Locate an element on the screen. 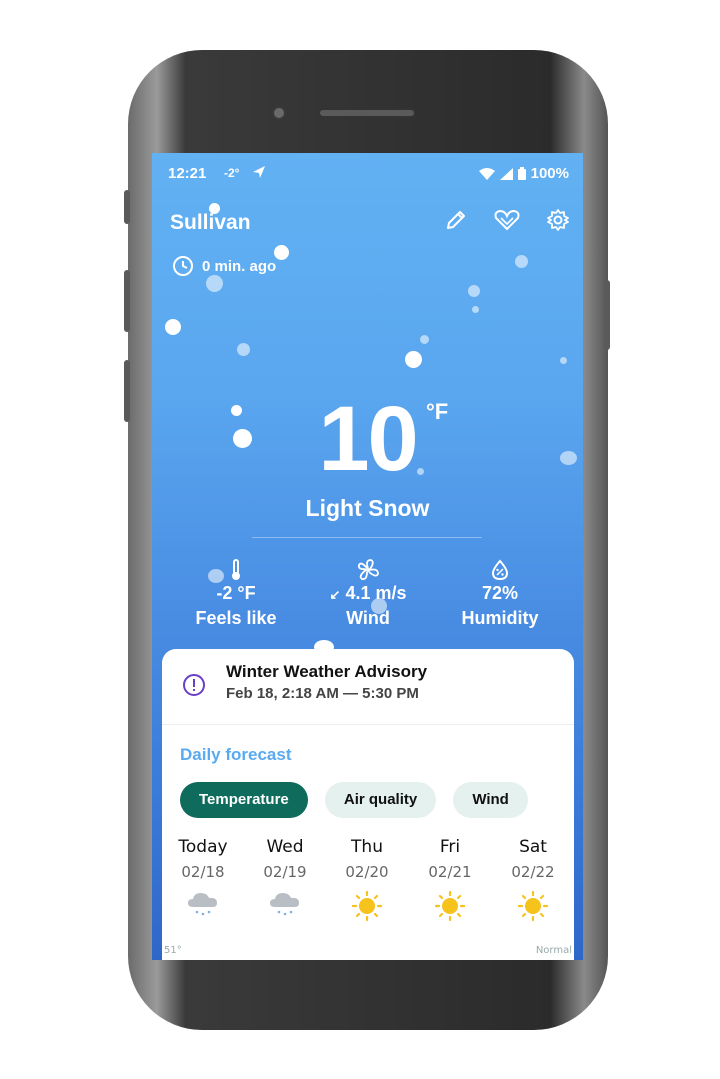  navigation-arrow-icon is located at coordinates (259, 173).